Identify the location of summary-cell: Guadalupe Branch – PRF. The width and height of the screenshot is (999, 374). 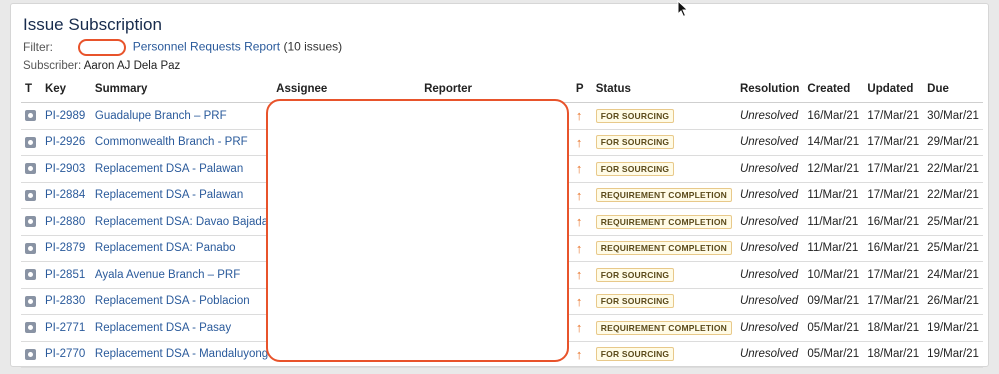
(181, 116).